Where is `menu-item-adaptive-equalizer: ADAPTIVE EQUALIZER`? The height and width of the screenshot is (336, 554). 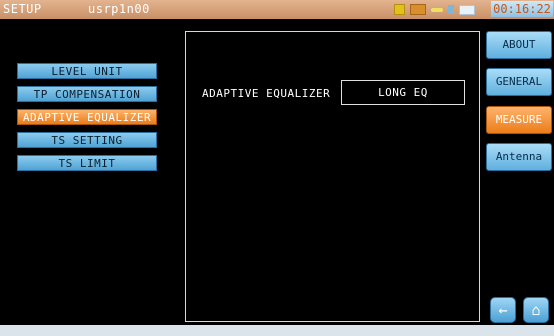
menu-item-adaptive-equalizer: ADAPTIVE EQUALIZER is located at coordinates (87, 117).